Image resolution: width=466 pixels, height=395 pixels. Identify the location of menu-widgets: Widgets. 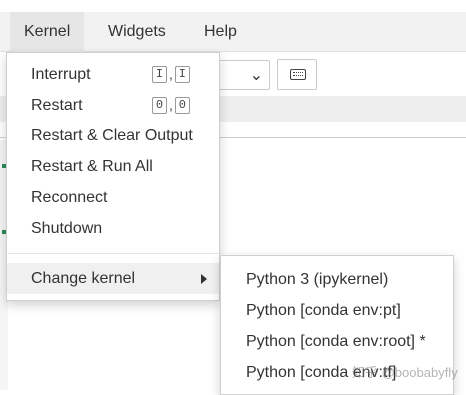
(137, 32).